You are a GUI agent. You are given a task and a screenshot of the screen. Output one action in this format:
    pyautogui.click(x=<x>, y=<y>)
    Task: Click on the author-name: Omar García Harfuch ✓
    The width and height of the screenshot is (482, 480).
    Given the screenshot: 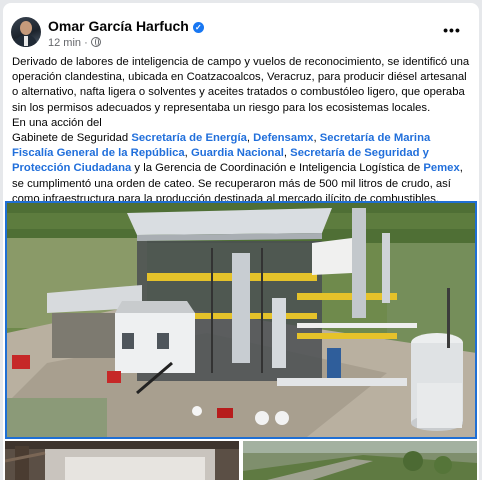 What is the action you would take?
    pyautogui.click(x=126, y=26)
    